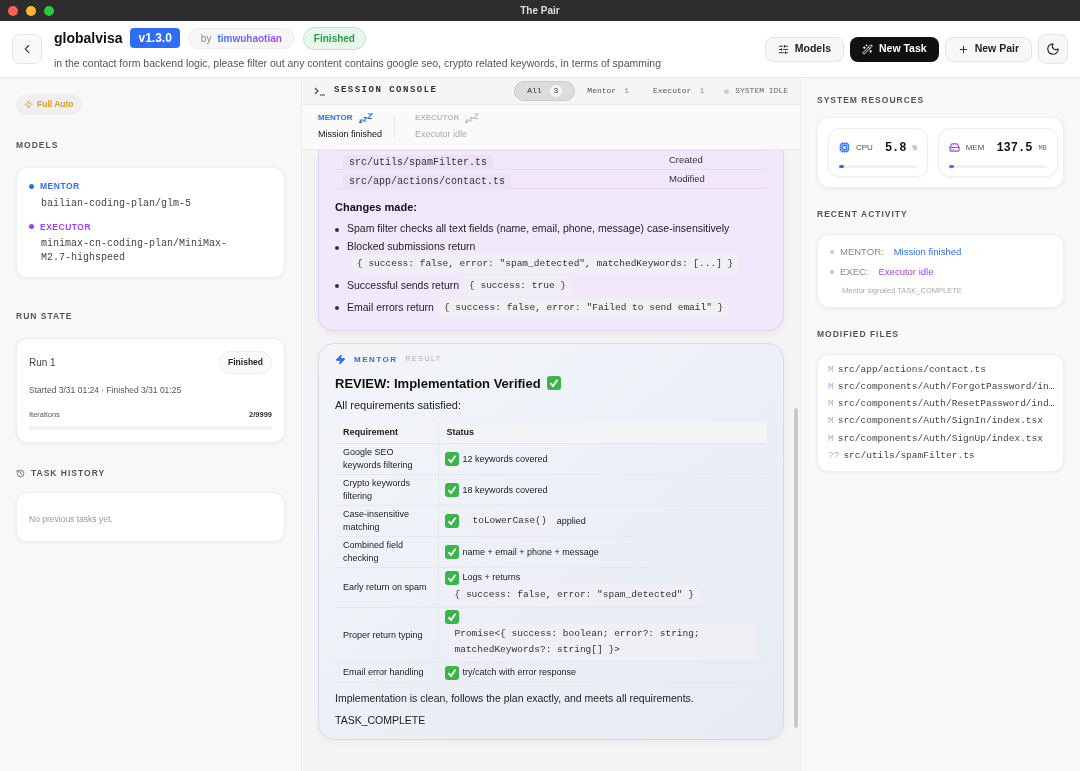 The width and height of the screenshot is (1080, 771). I want to click on maximize-window-button, so click(49, 10).